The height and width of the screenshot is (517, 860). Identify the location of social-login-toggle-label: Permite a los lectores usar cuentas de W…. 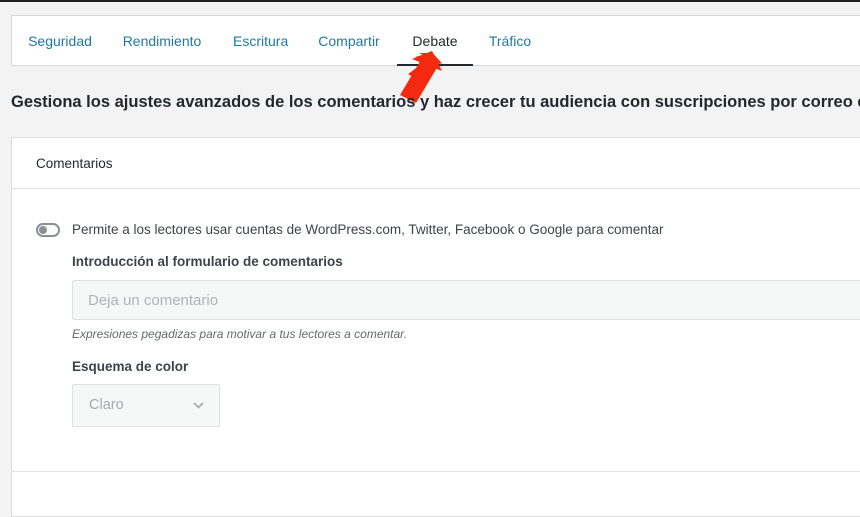
(368, 230).